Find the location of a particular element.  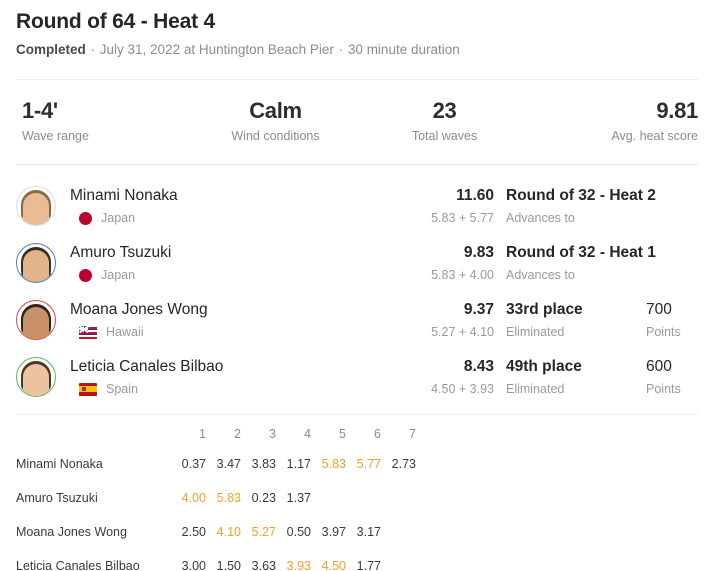

score-column: 9.83 5.83 + 4.00 is located at coordinates (458, 263).